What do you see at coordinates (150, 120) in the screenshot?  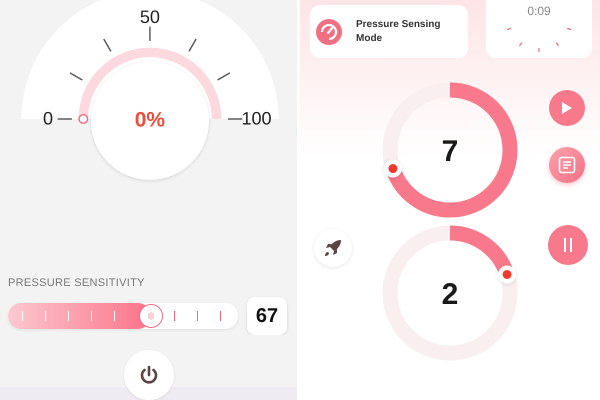 I see `gauge-value: 0%` at bounding box center [150, 120].